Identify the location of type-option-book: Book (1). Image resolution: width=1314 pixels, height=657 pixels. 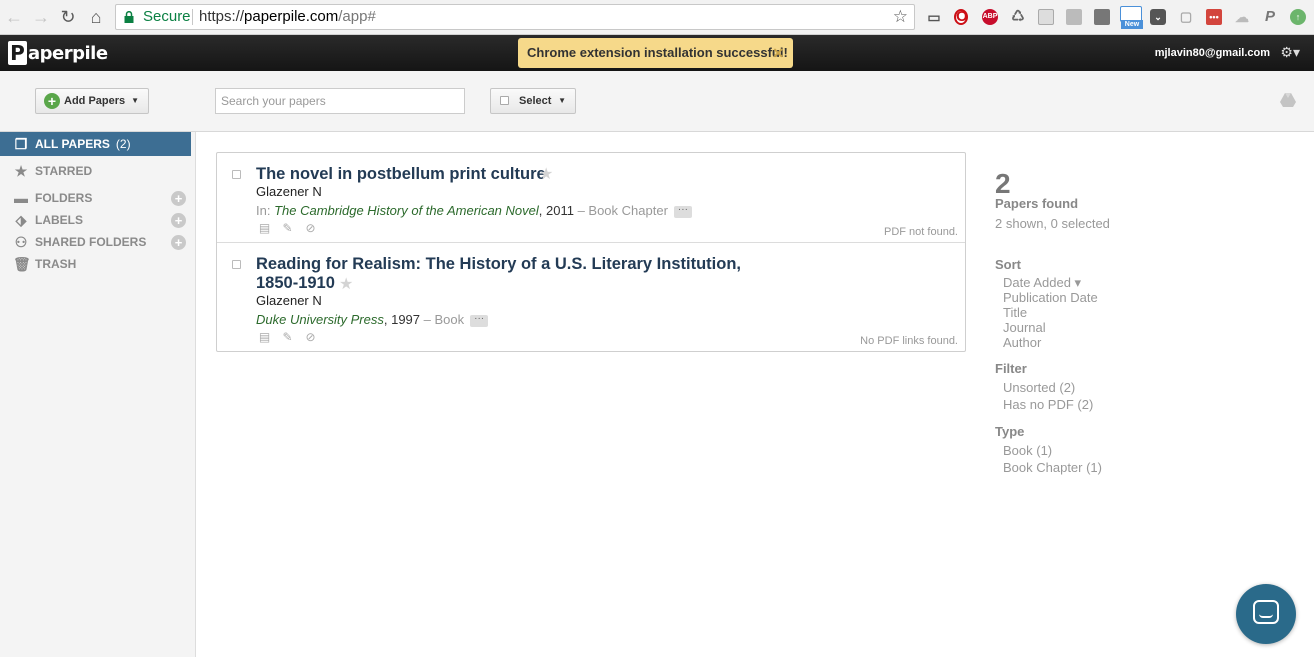
(1027, 450).